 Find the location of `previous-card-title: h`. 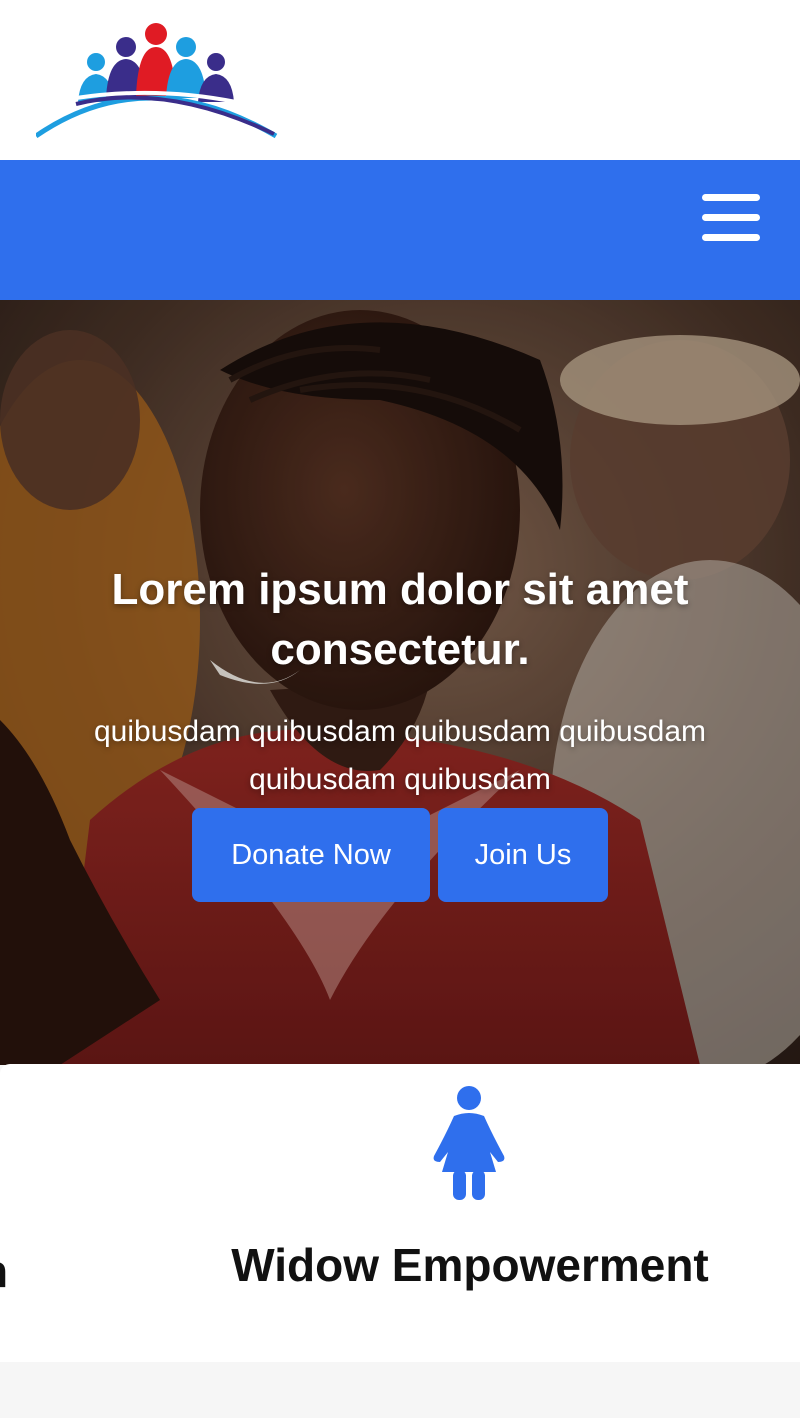

previous-card-title: h is located at coordinates (4, 1271).